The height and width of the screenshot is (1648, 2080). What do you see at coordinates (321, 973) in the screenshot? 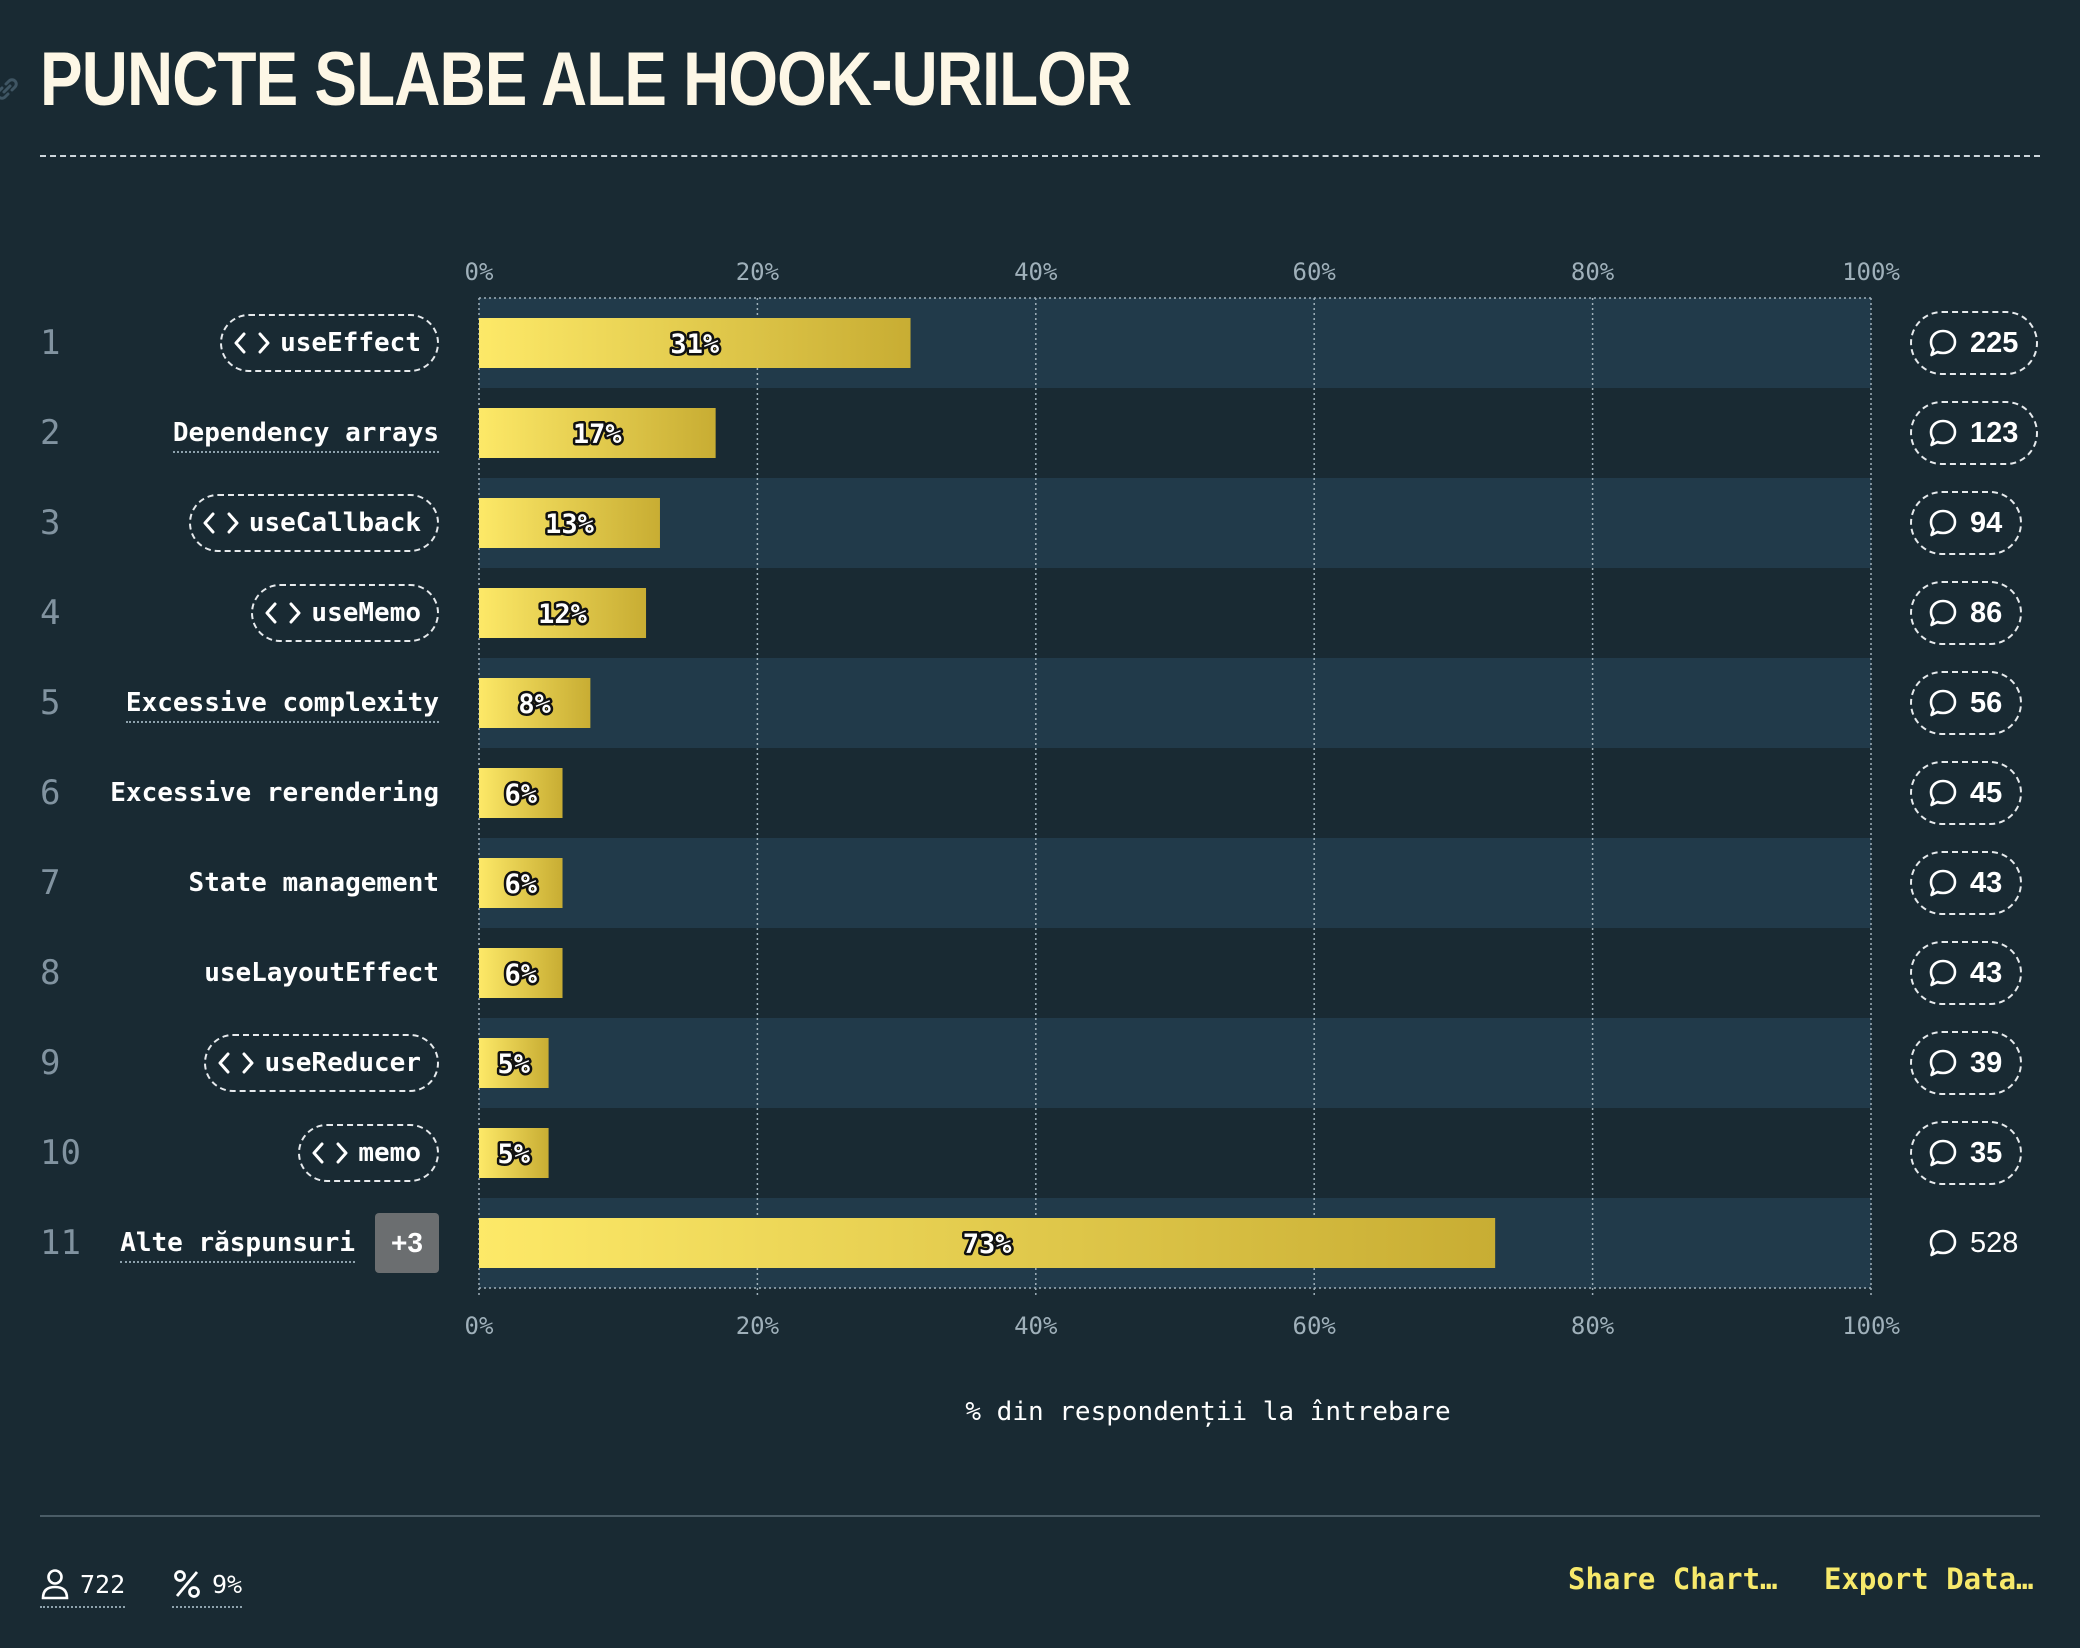
I see `row-label: useLayoutEffect` at bounding box center [321, 973].